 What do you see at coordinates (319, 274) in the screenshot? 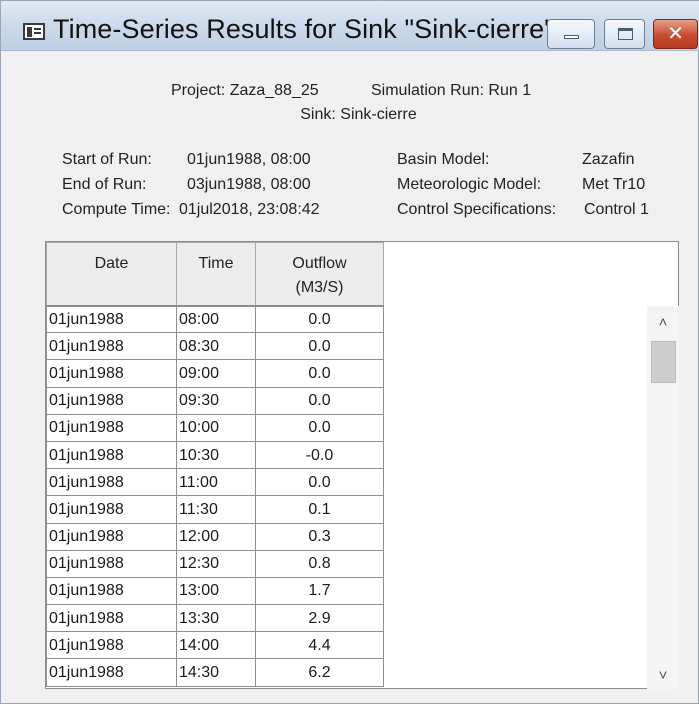
I see `column-header-outflow: Outflow (M3/S)` at bounding box center [319, 274].